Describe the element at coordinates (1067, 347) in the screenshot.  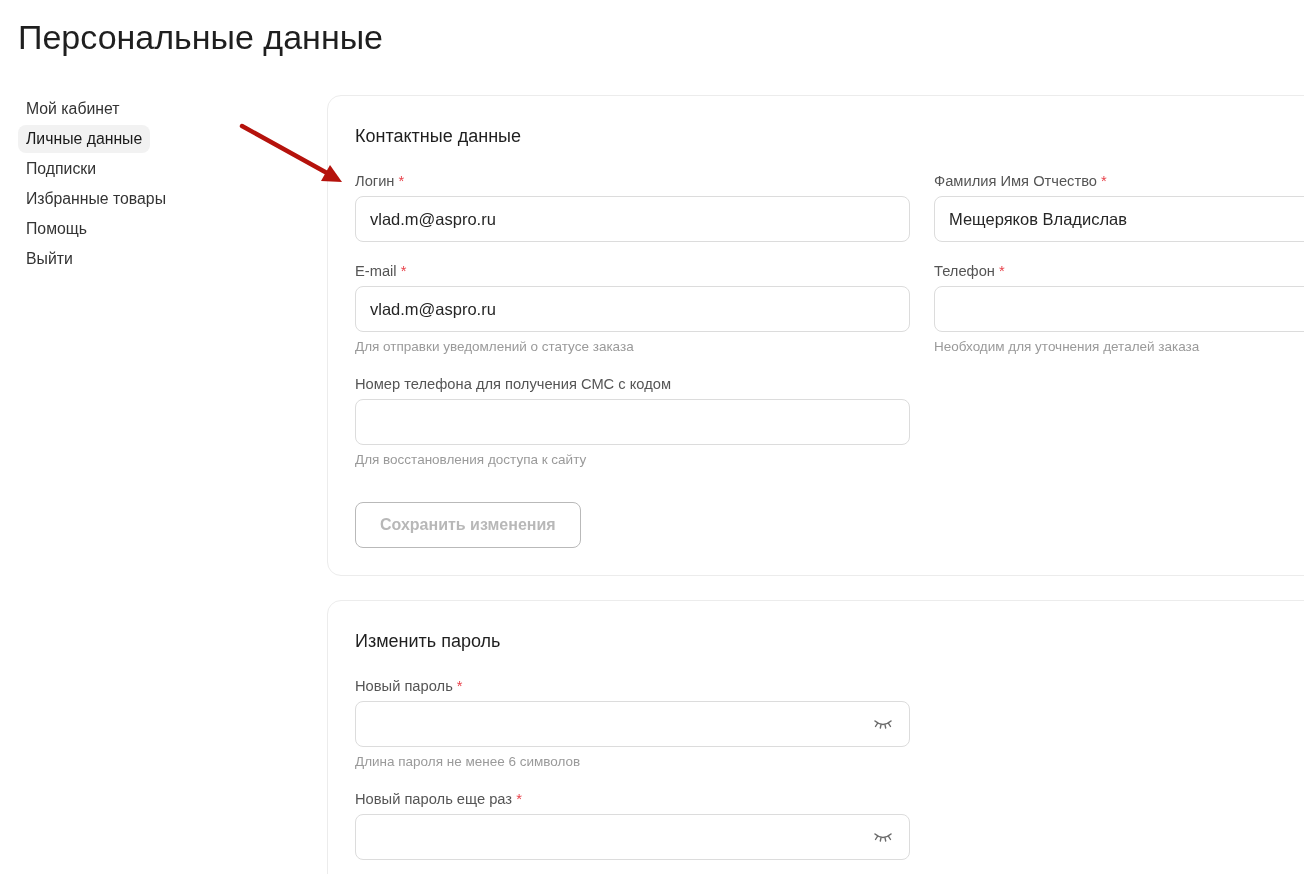
I see `field-hint: Необходим для уточнения деталей заказа` at that location.